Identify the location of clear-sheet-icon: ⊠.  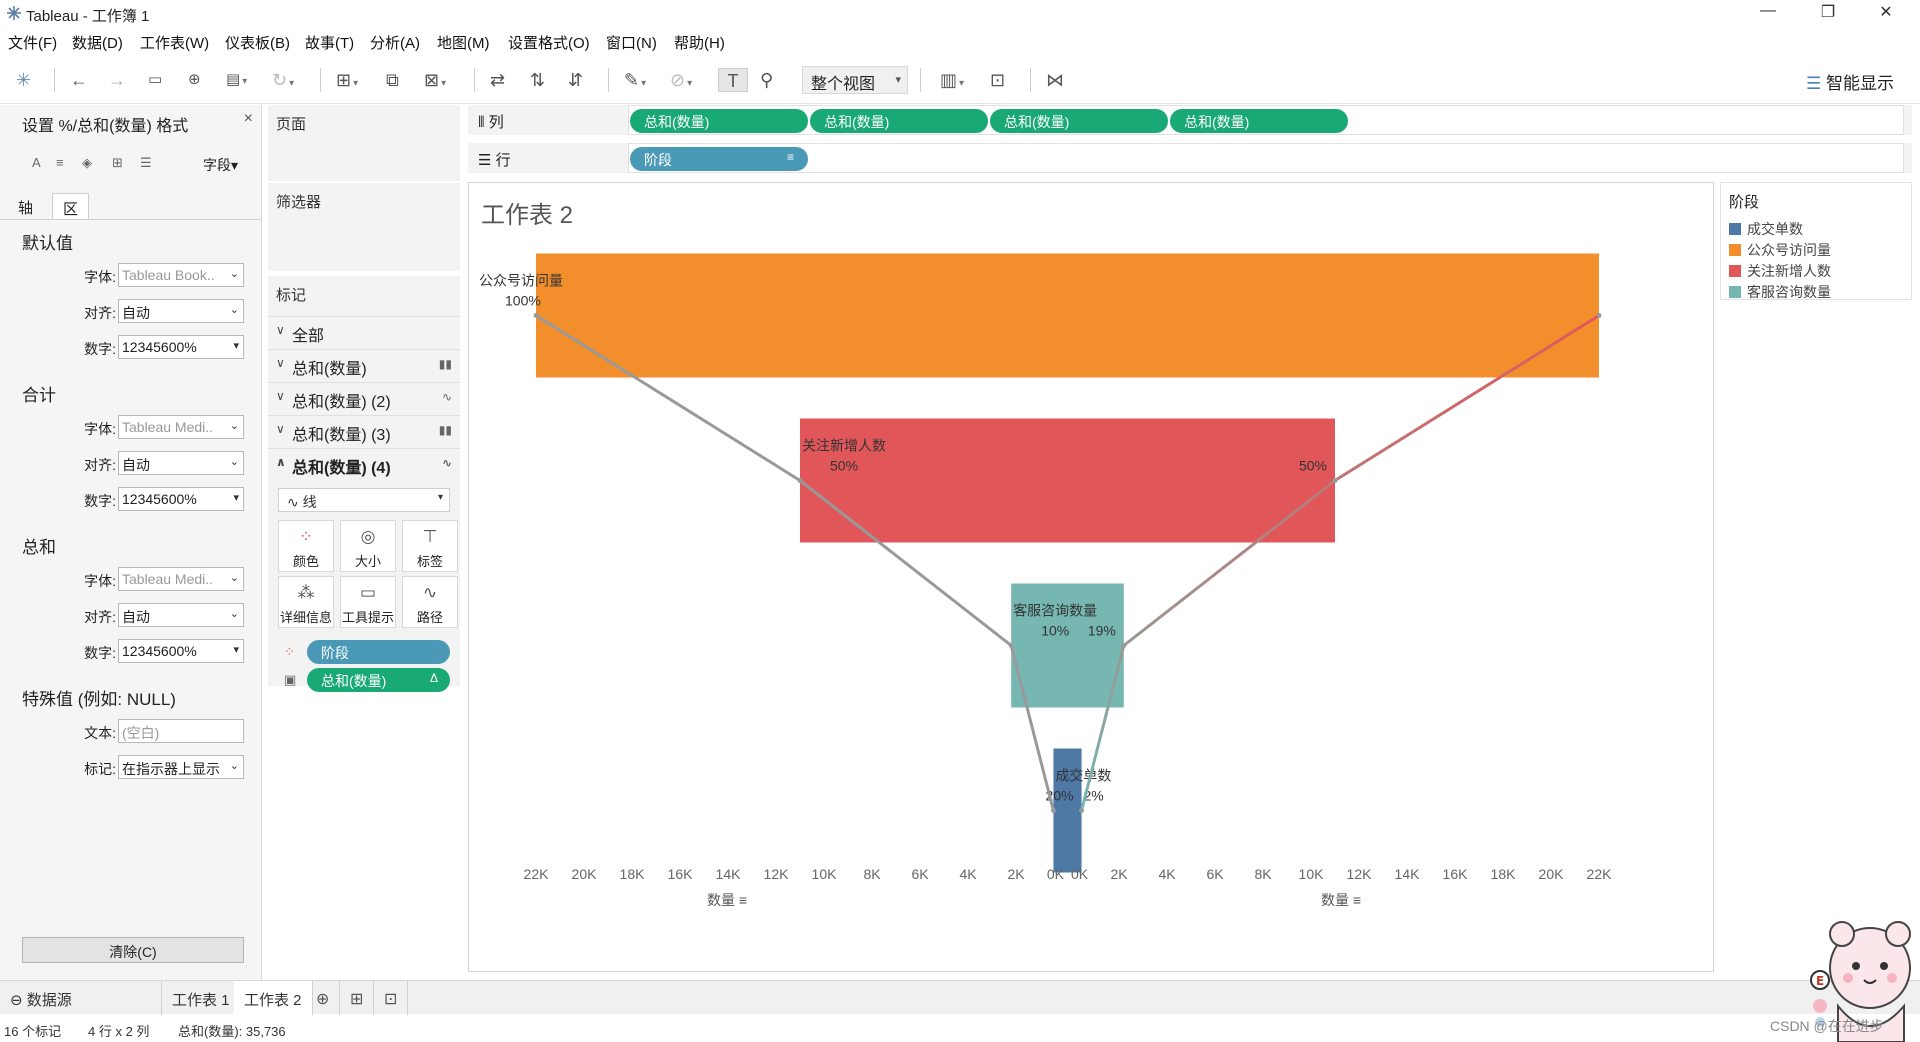
(435, 80).